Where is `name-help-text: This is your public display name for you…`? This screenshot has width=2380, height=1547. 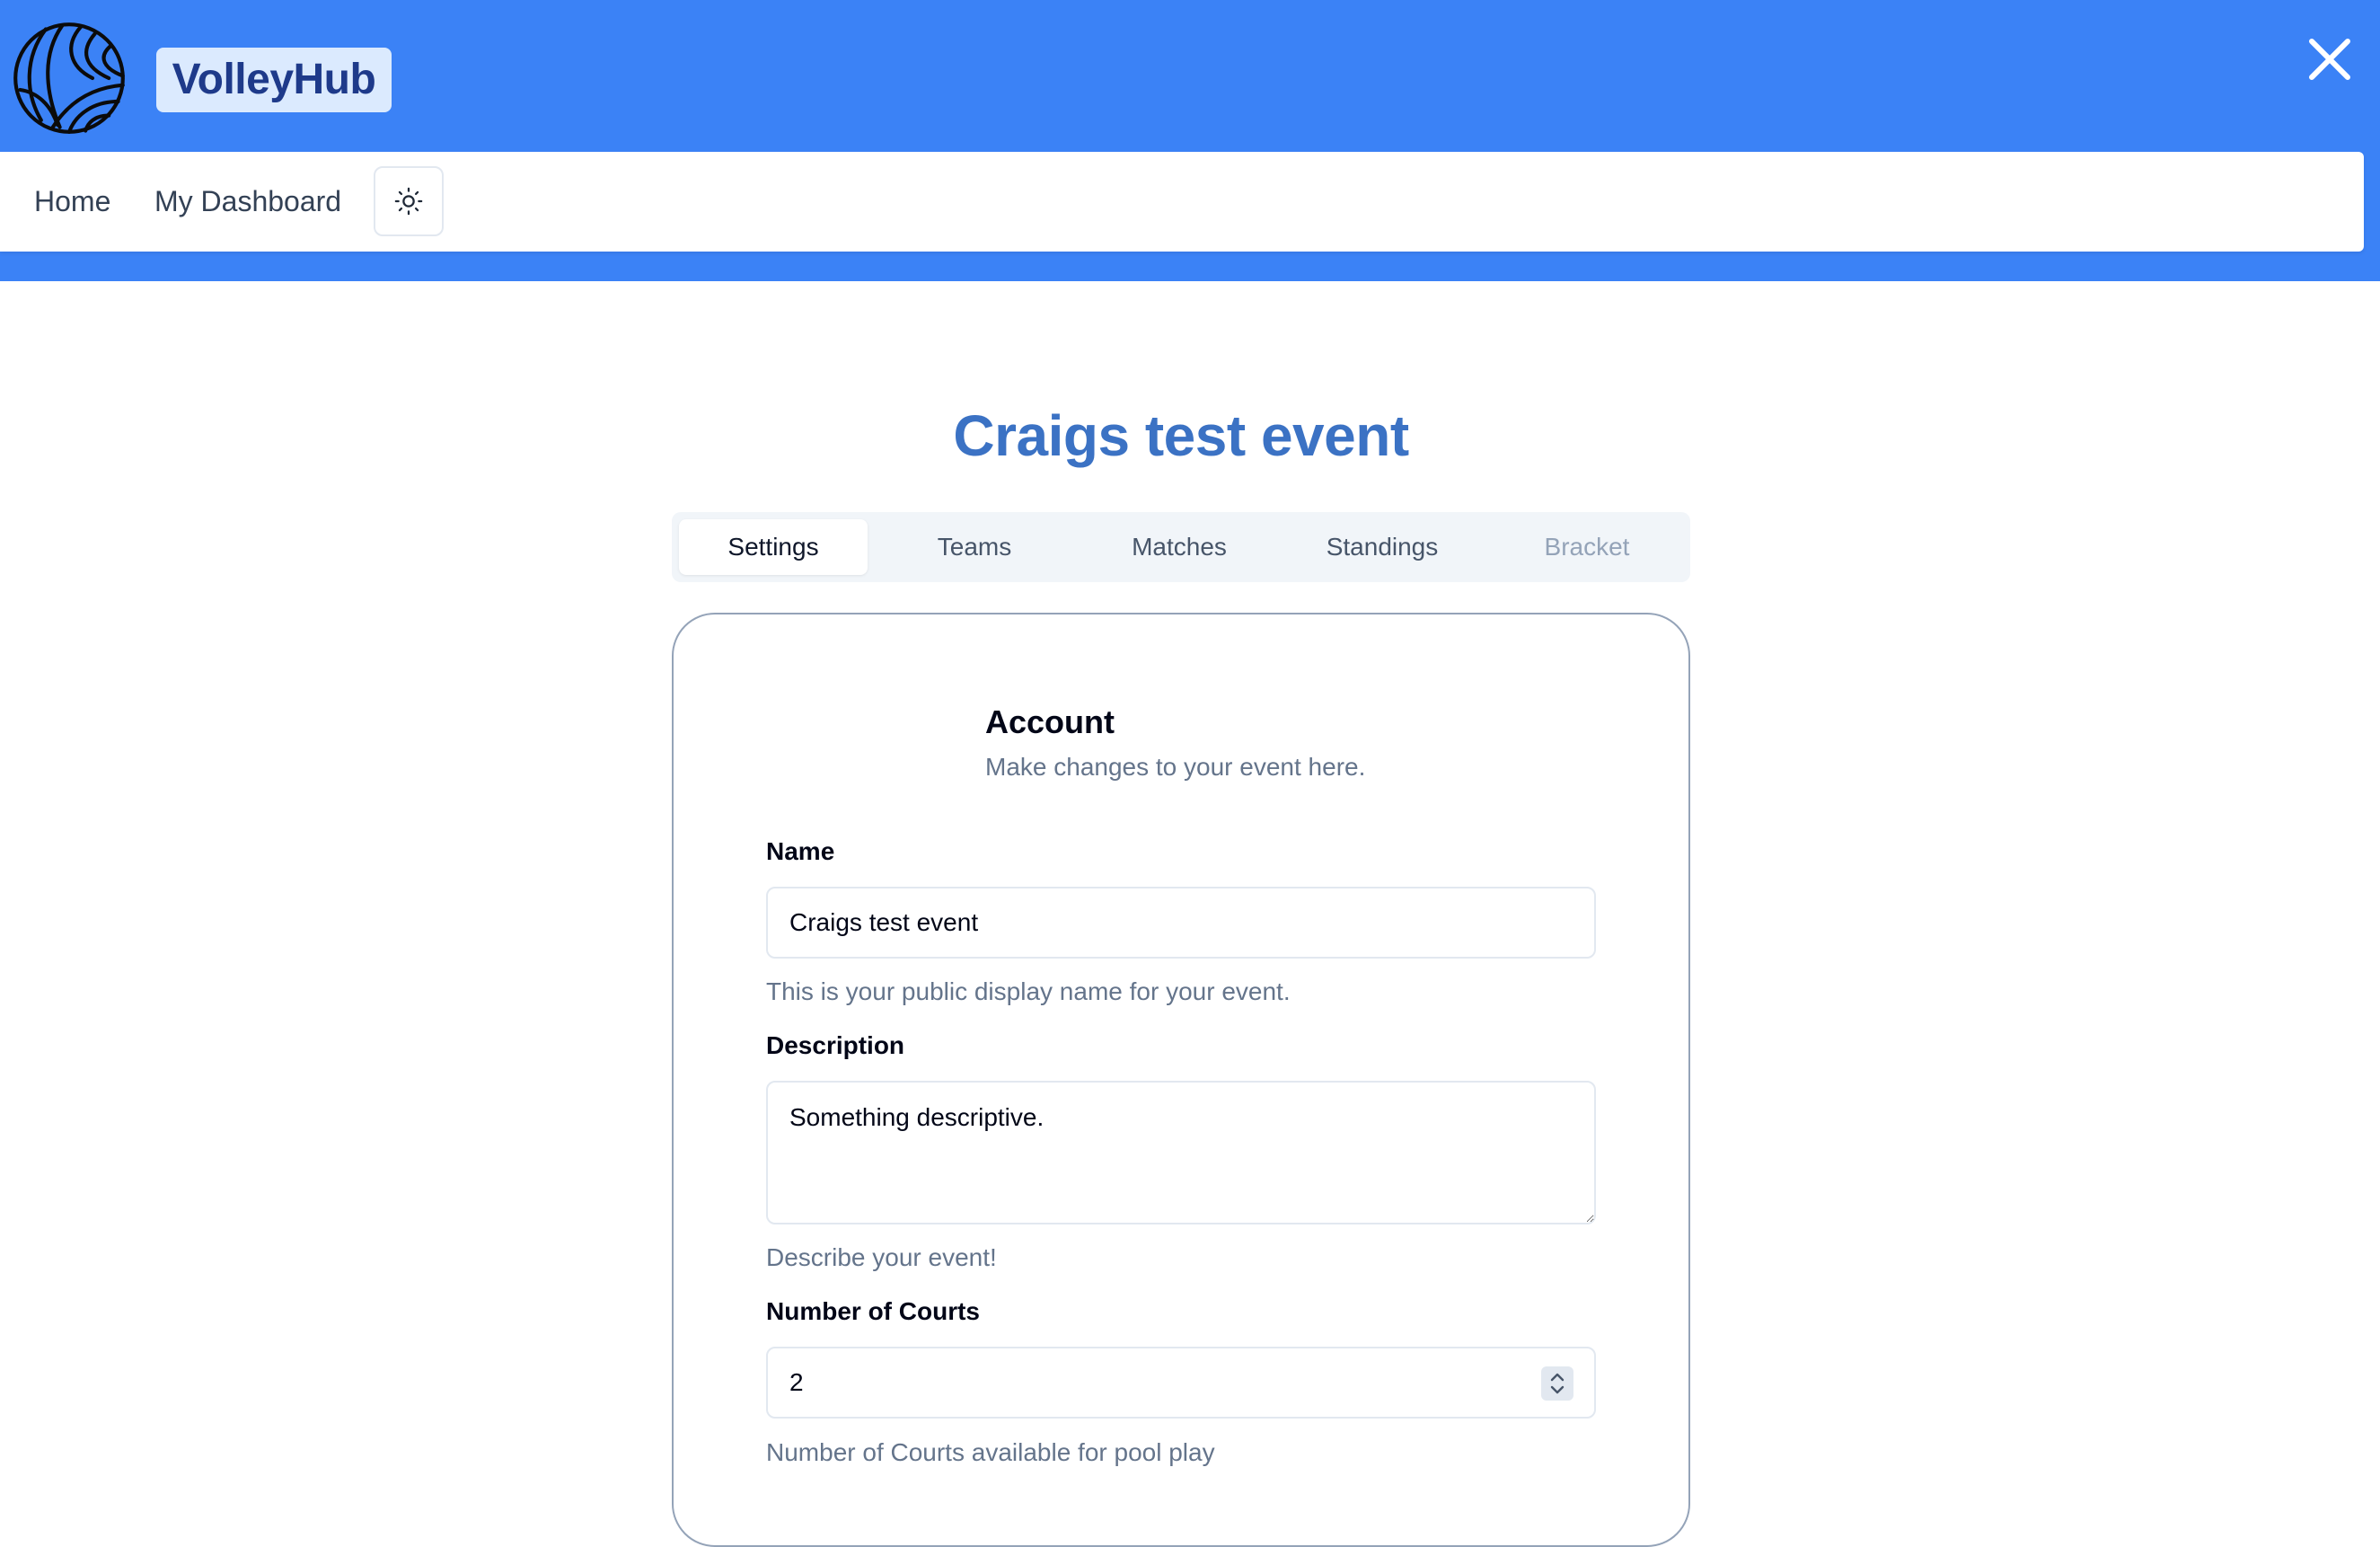 name-help-text: This is your public display name for you… is located at coordinates (1029, 991).